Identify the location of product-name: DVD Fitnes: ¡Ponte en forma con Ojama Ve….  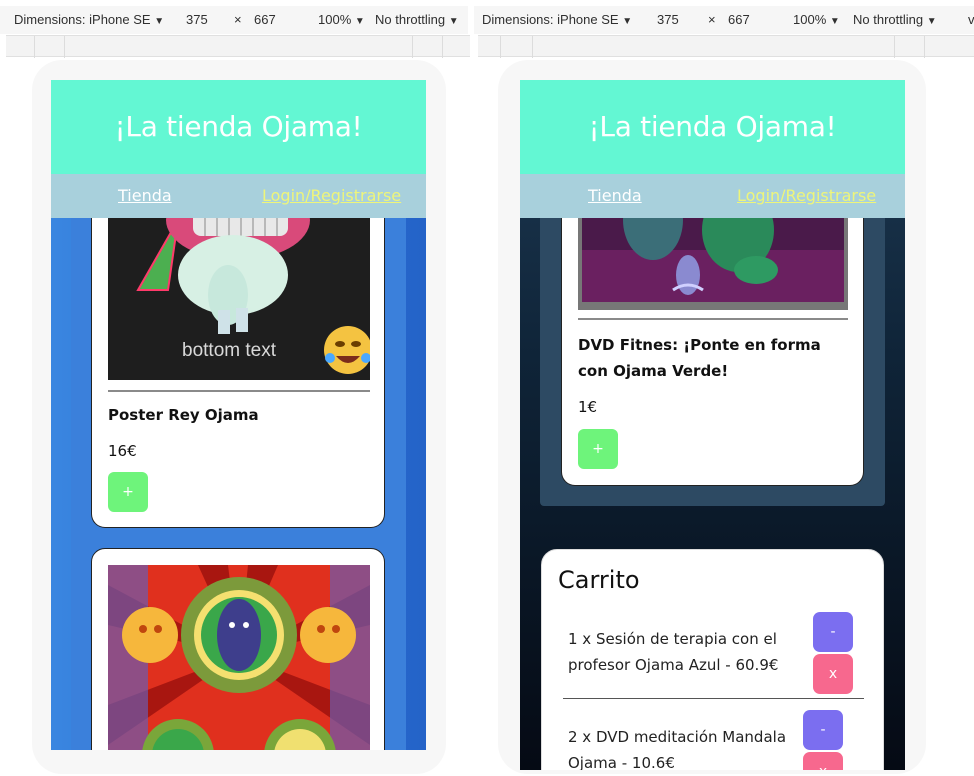
(699, 358).